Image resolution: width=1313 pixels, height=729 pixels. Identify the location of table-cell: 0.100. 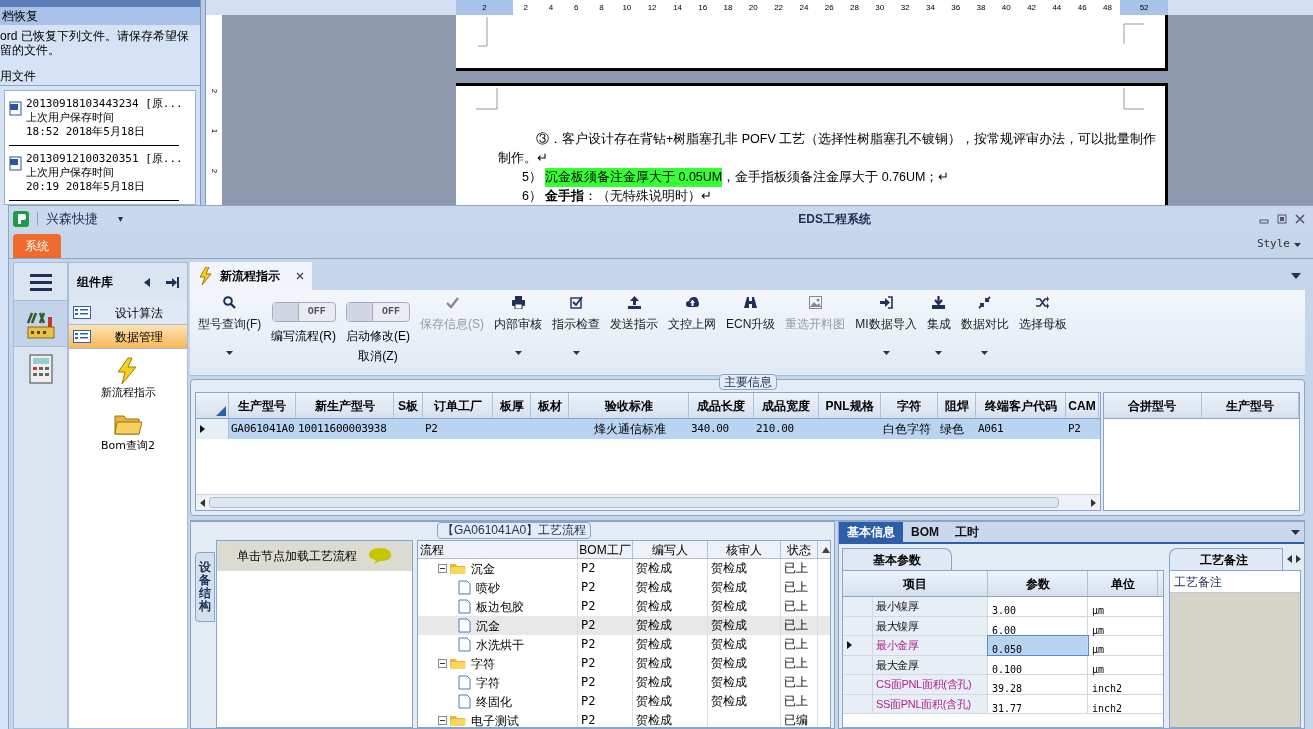
(1038, 664).